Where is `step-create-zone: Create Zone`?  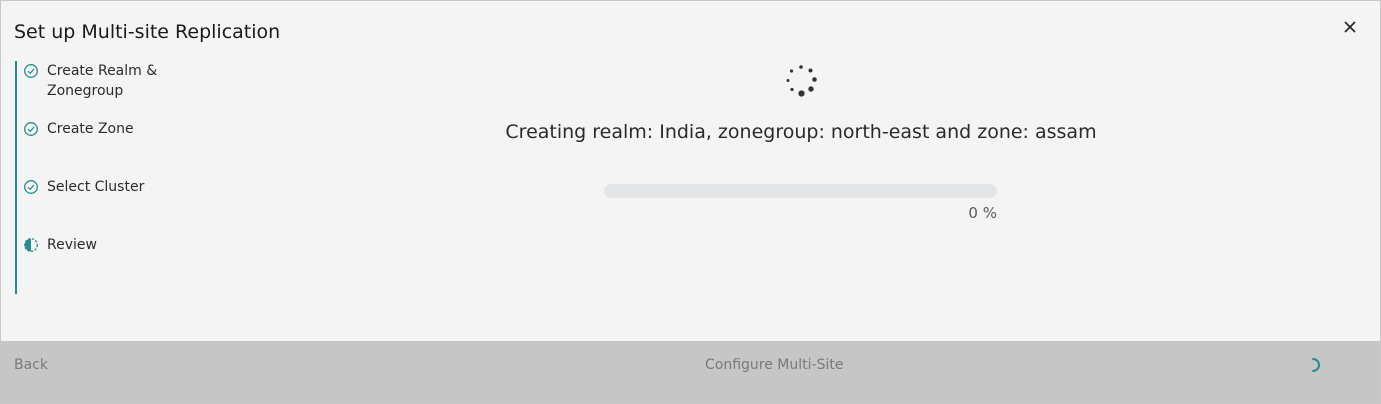 step-create-zone: Create Zone is located at coordinates (92, 129).